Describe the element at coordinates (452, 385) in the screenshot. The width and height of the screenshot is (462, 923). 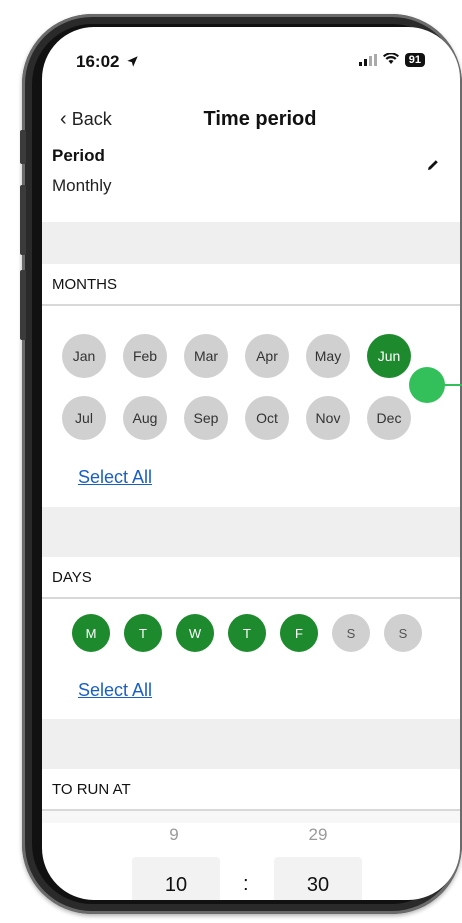
I see `pointer-indicator-line` at that location.